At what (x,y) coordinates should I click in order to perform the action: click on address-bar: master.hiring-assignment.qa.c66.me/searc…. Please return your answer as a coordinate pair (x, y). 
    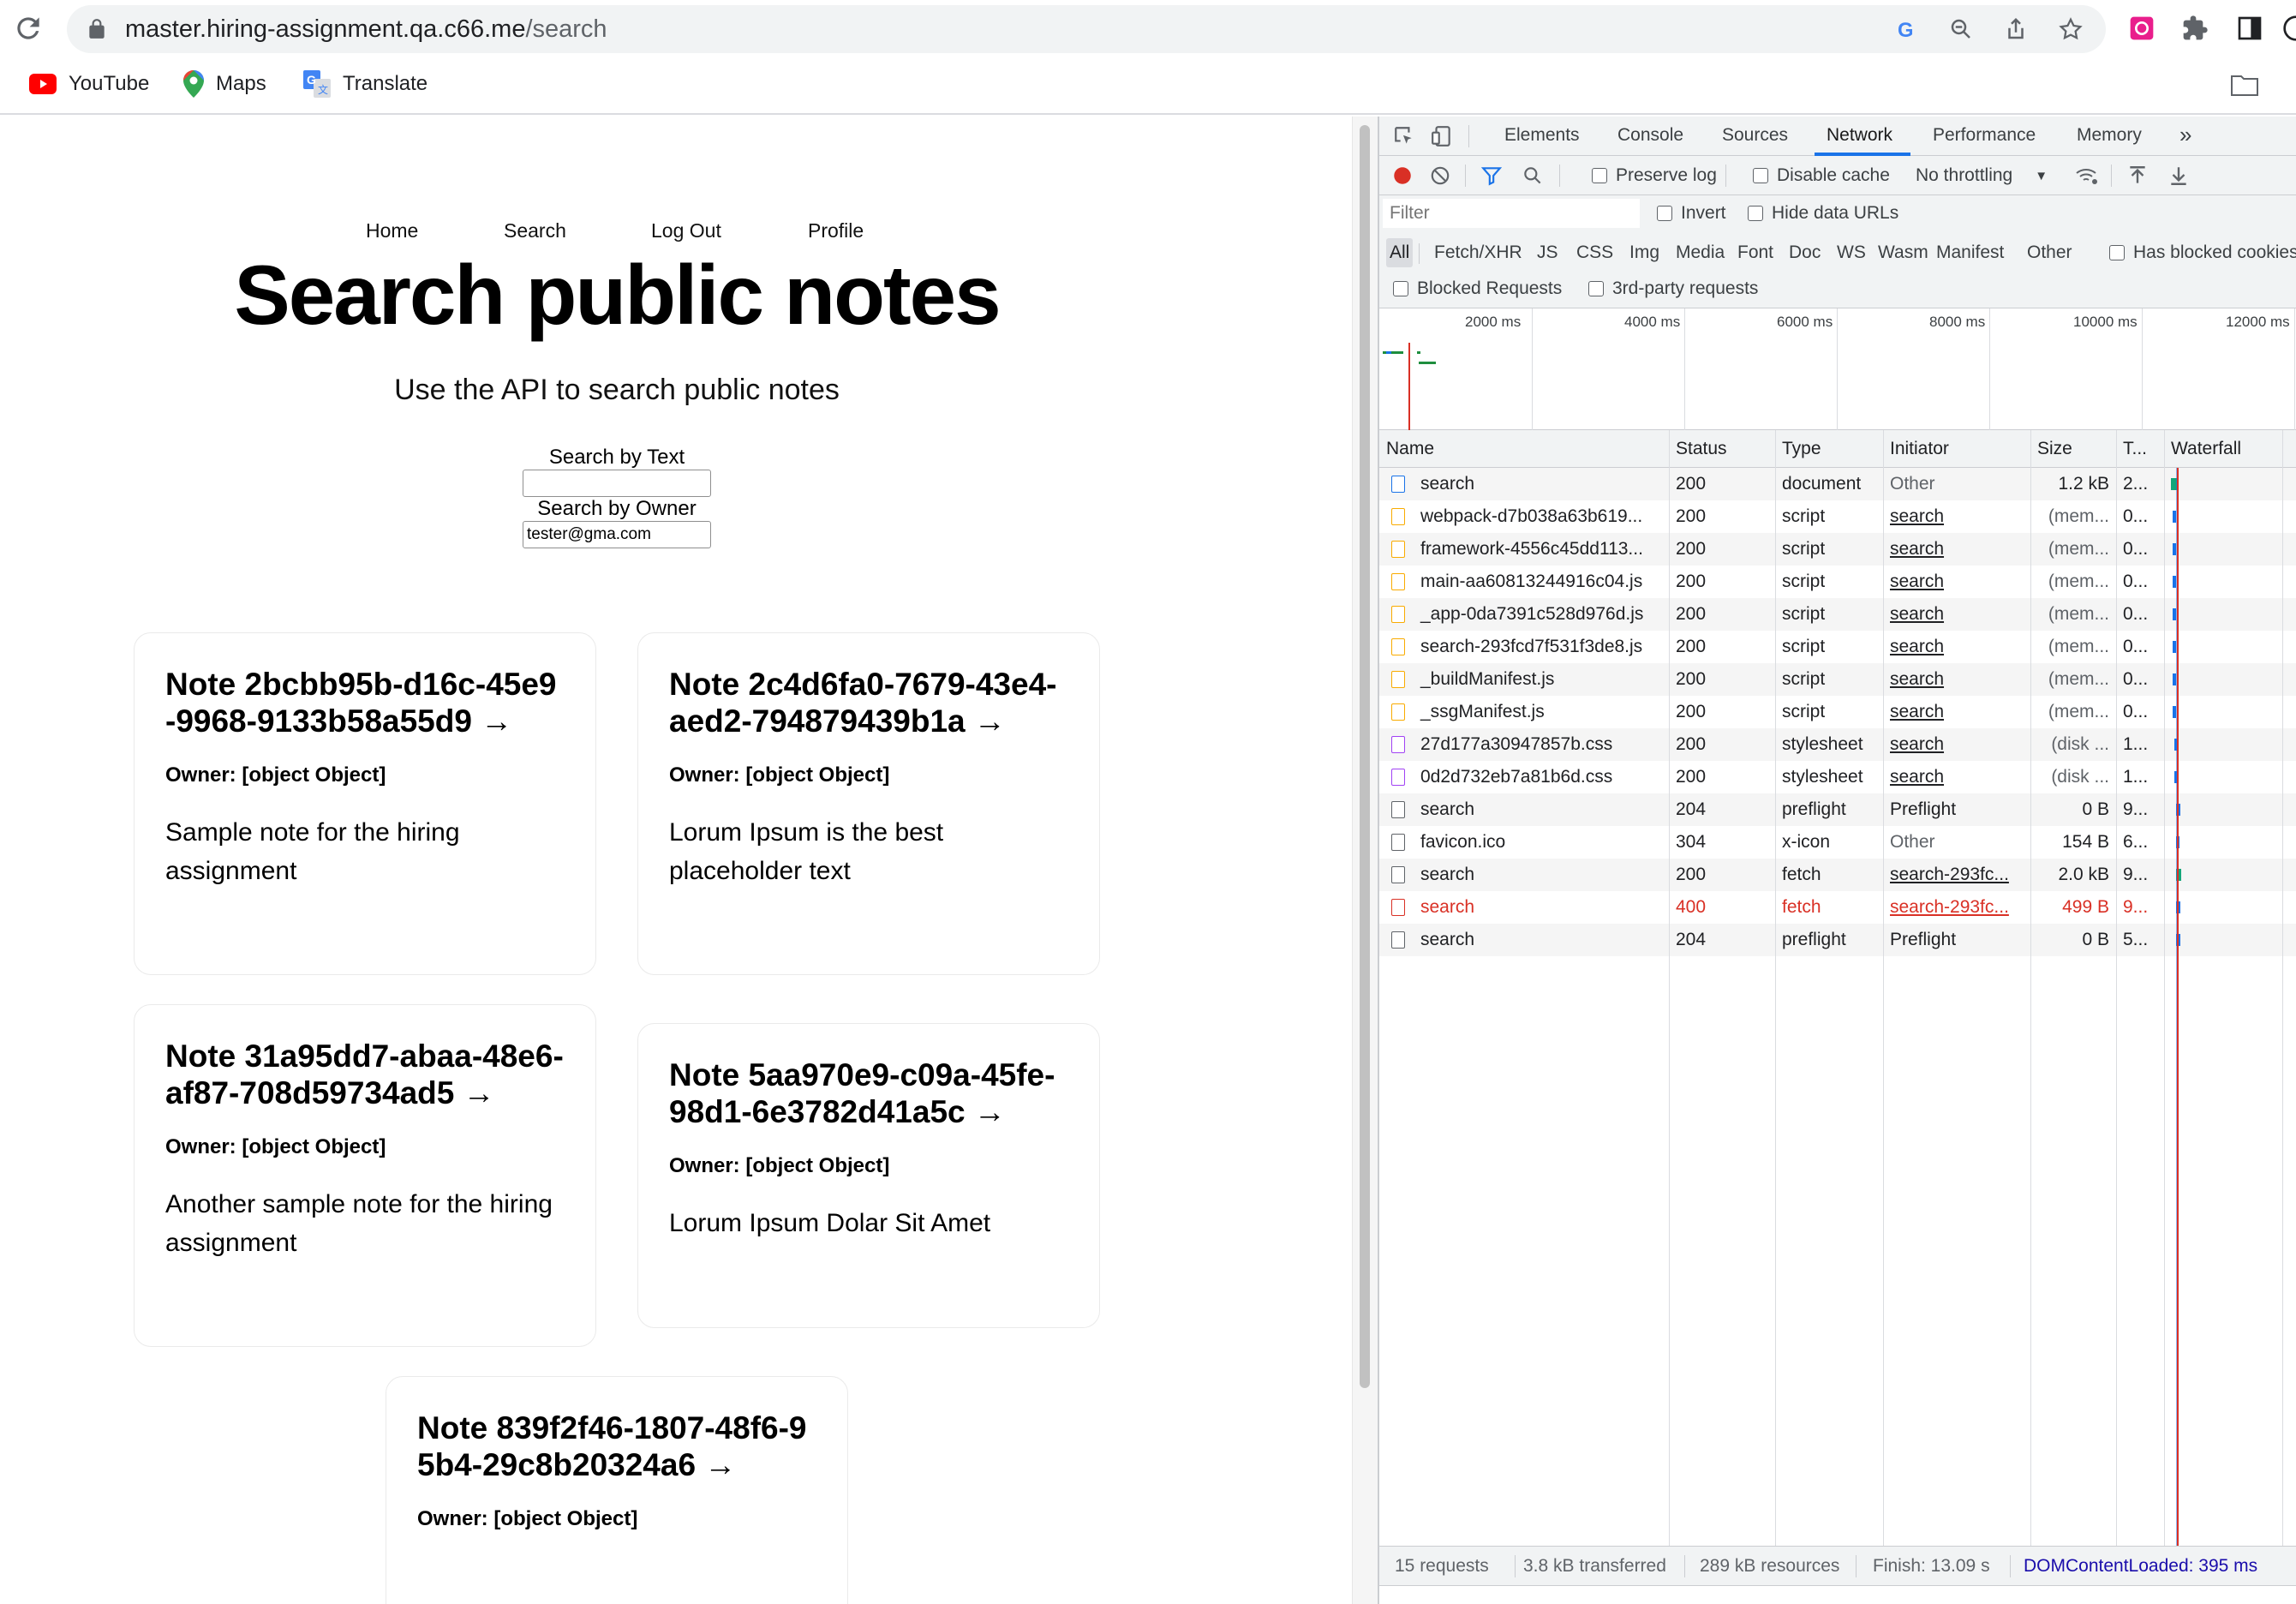
    Looking at the image, I should click on (1086, 29).